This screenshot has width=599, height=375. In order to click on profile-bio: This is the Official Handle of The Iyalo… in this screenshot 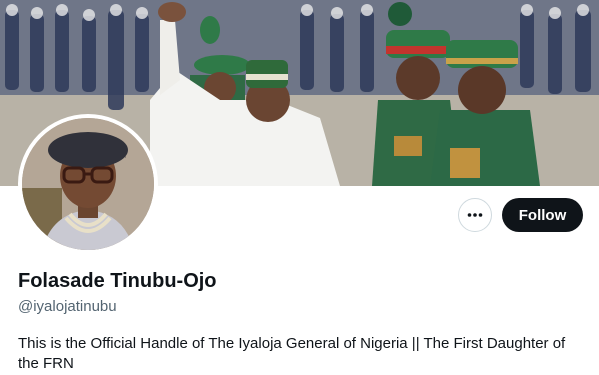, I will do `click(292, 353)`.